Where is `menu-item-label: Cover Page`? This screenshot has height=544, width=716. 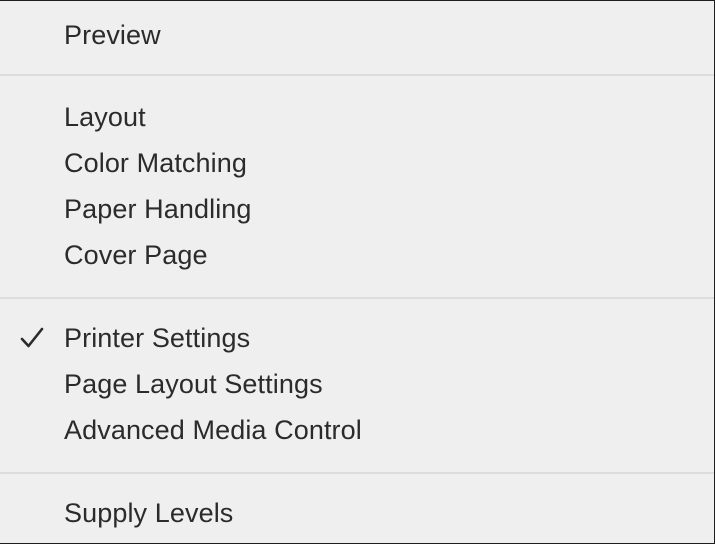 menu-item-label: Cover Page is located at coordinates (136, 255).